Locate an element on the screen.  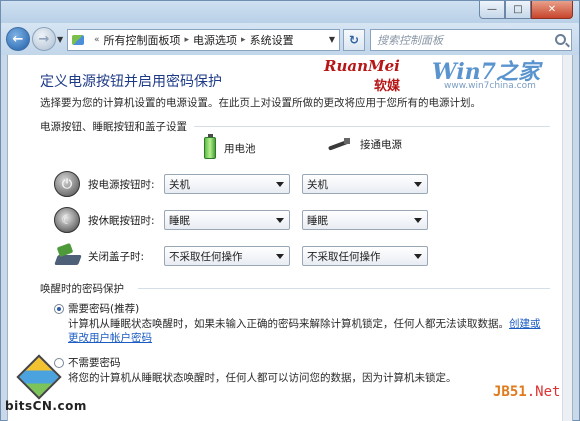
sleep-button-battery-select: 睡眠 is located at coordinates (227, 220).